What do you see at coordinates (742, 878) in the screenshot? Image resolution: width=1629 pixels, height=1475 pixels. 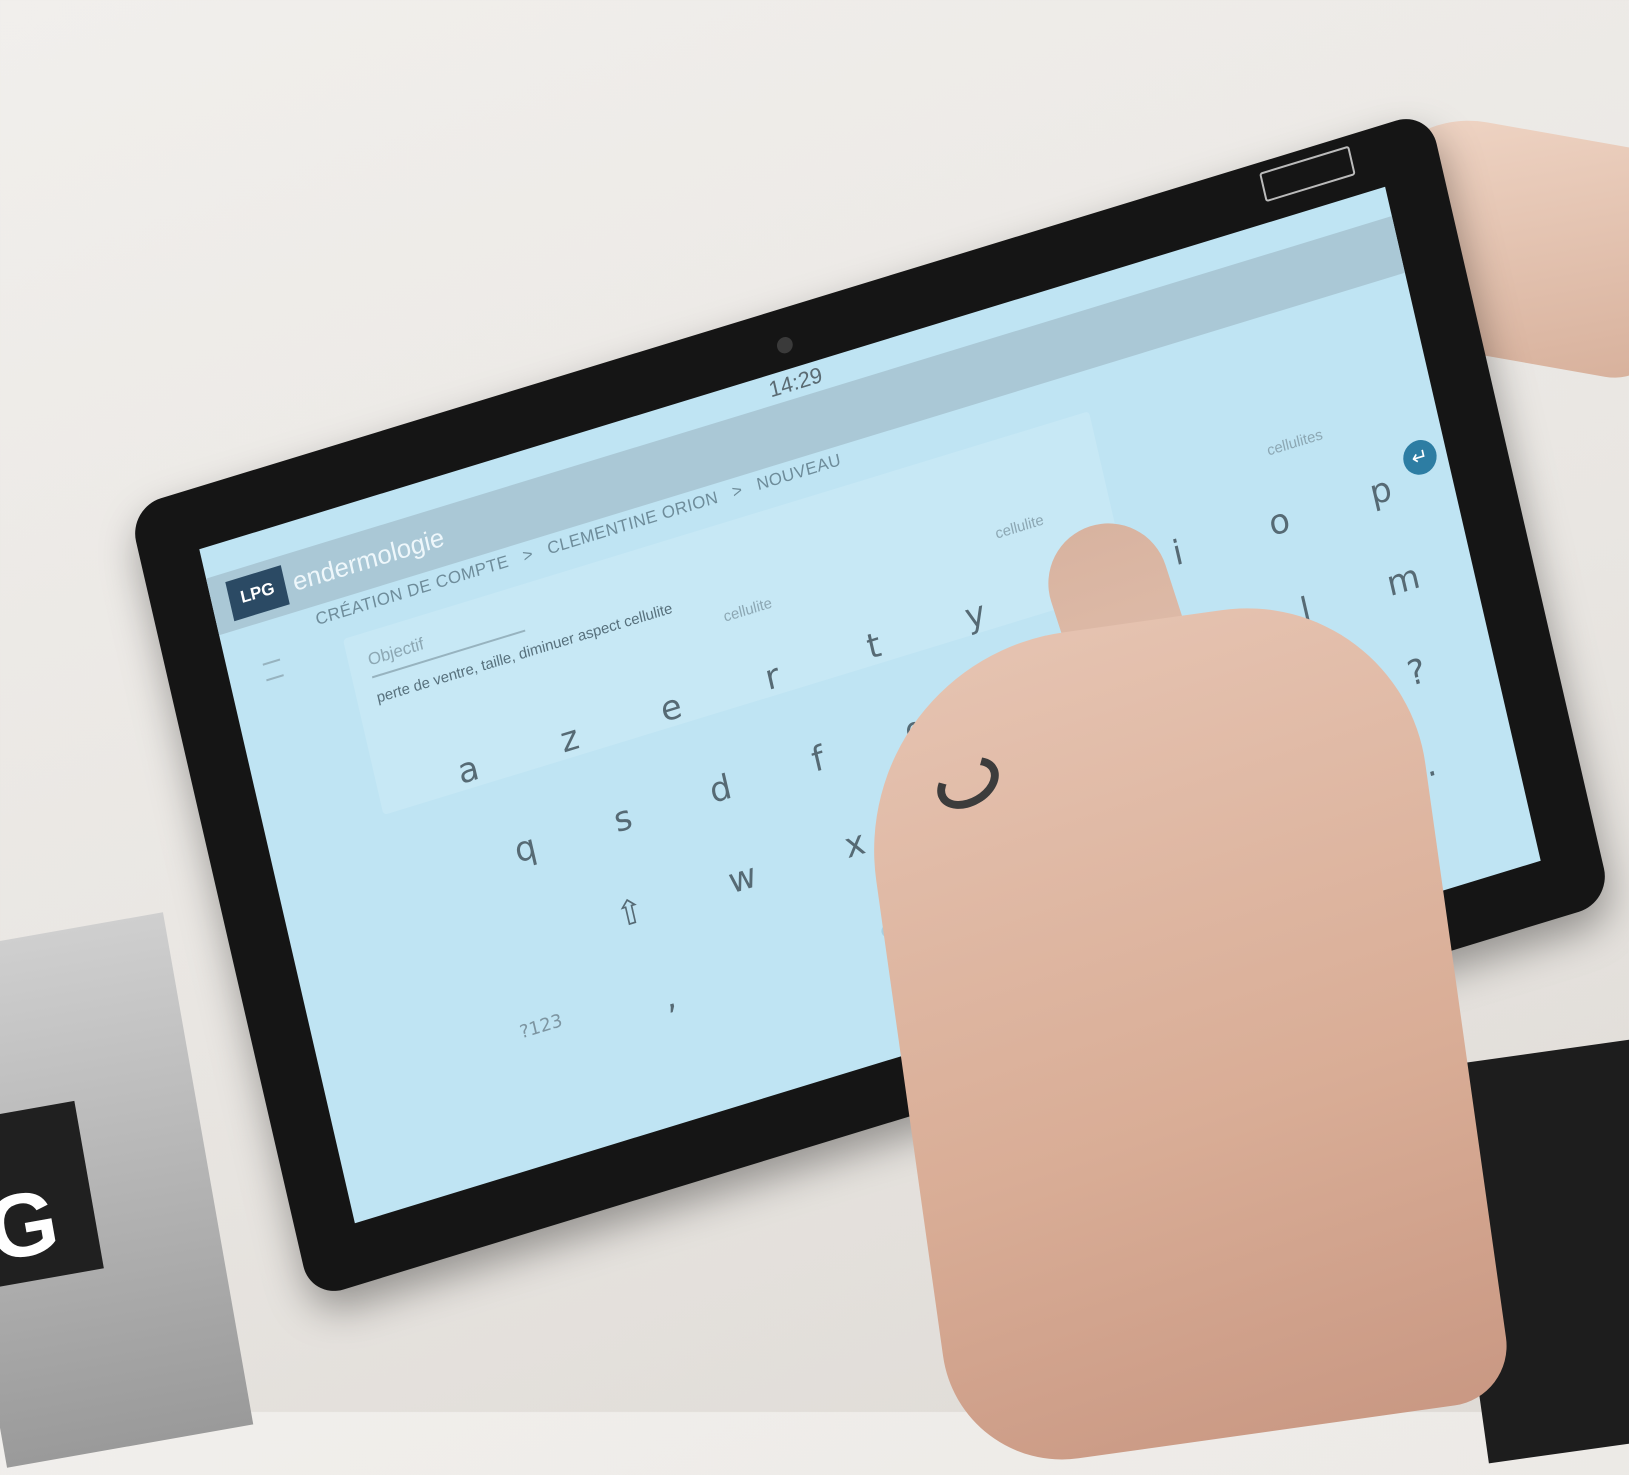 I see `key-w: w` at bounding box center [742, 878].